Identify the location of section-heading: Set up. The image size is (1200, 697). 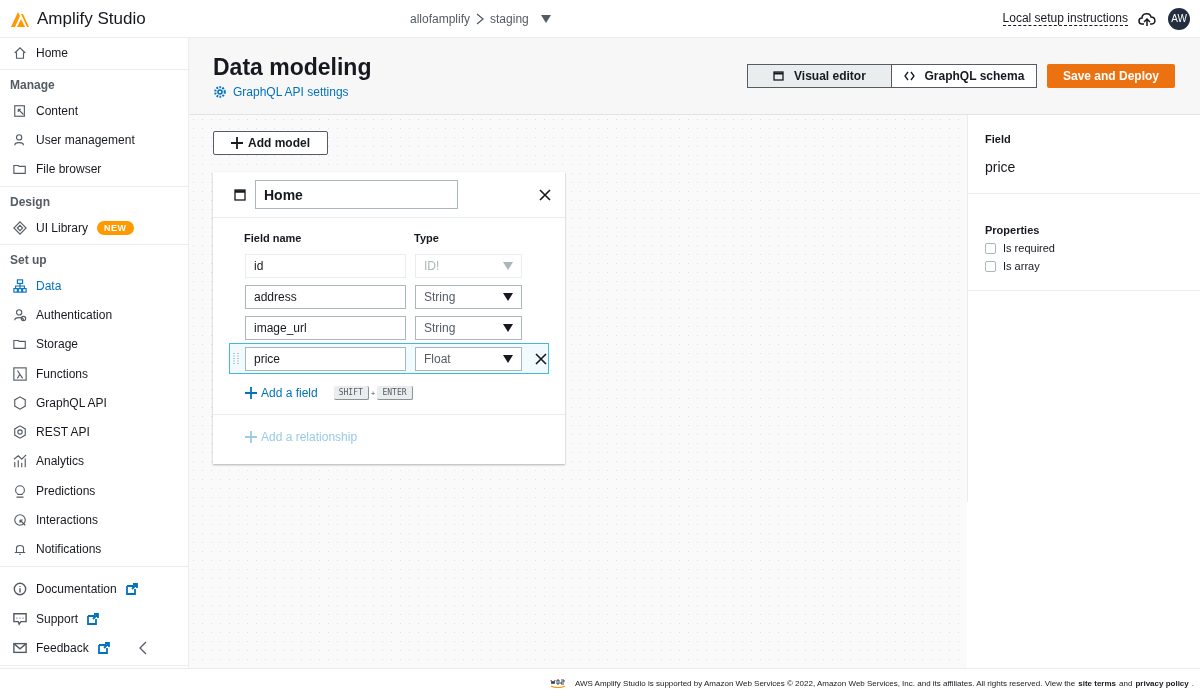
(28, 261).